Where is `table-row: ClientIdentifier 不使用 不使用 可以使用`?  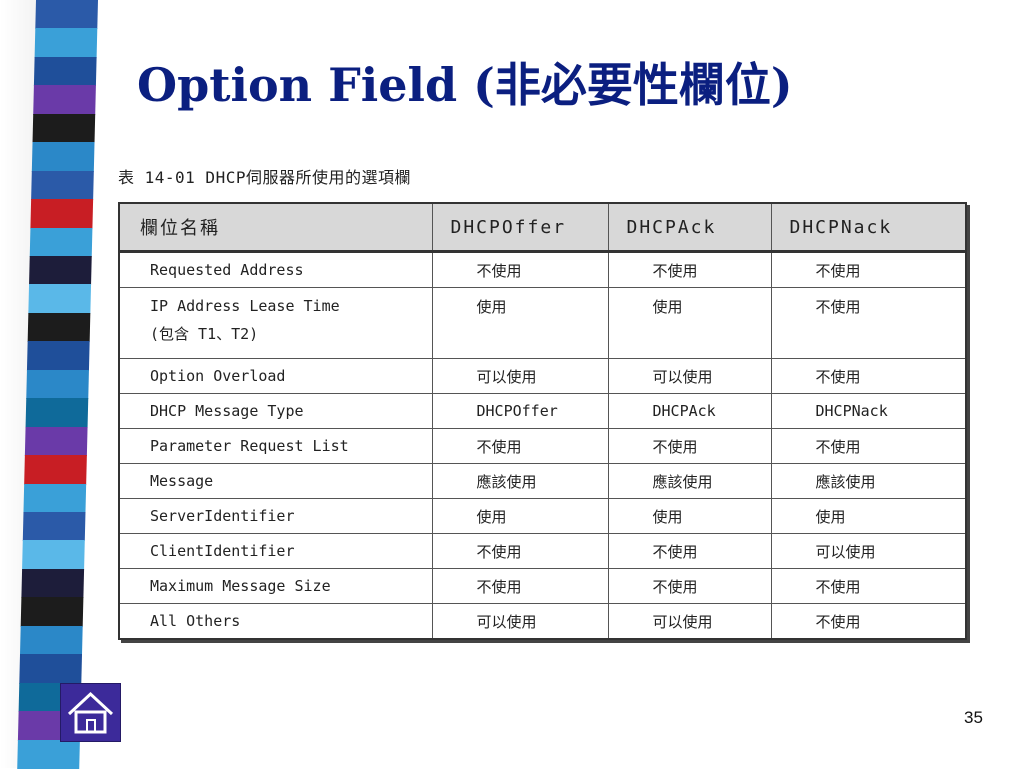
table-row: ClientIdentifier 不使用 不使用 可以使用 is located at coordinates (542, 551).